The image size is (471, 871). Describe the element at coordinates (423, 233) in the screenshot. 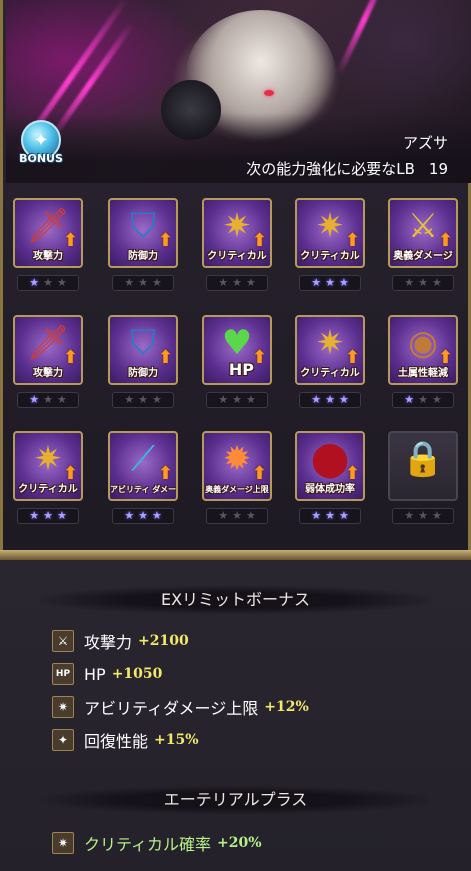

I see `skill-icon: ⚔ ⬆ 奥義ダメージ` at that location.